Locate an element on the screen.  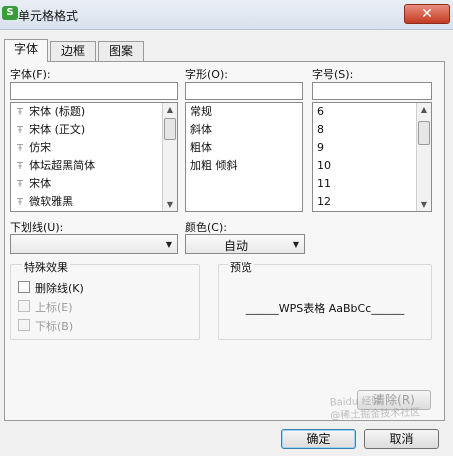
watermark: Baidu 经验 @稀土掘金技术社区 is located at coordinates (375, 408).